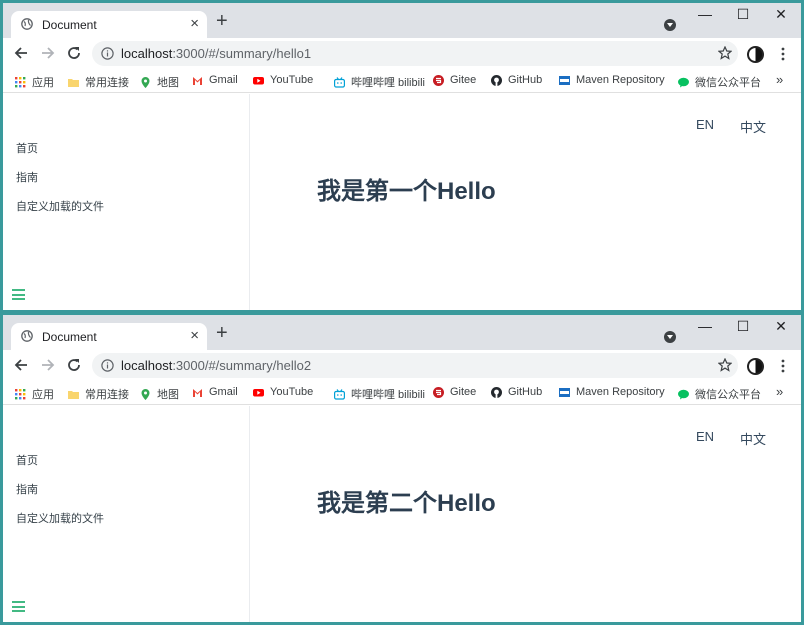  What do you see at coordinates (415, 365) in the screenshot?
I see `address-bar: localhost:3000/#/summary/hello2` at bounding box center [415, 365].